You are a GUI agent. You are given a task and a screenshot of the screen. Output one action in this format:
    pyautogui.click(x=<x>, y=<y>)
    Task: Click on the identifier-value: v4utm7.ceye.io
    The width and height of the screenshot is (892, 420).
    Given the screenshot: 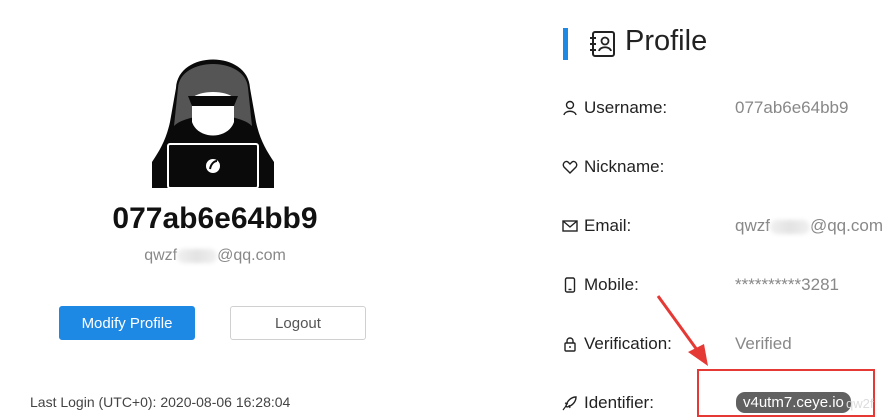 What is the action you would take?
    pyautogui.click(x=793, y=402)
    